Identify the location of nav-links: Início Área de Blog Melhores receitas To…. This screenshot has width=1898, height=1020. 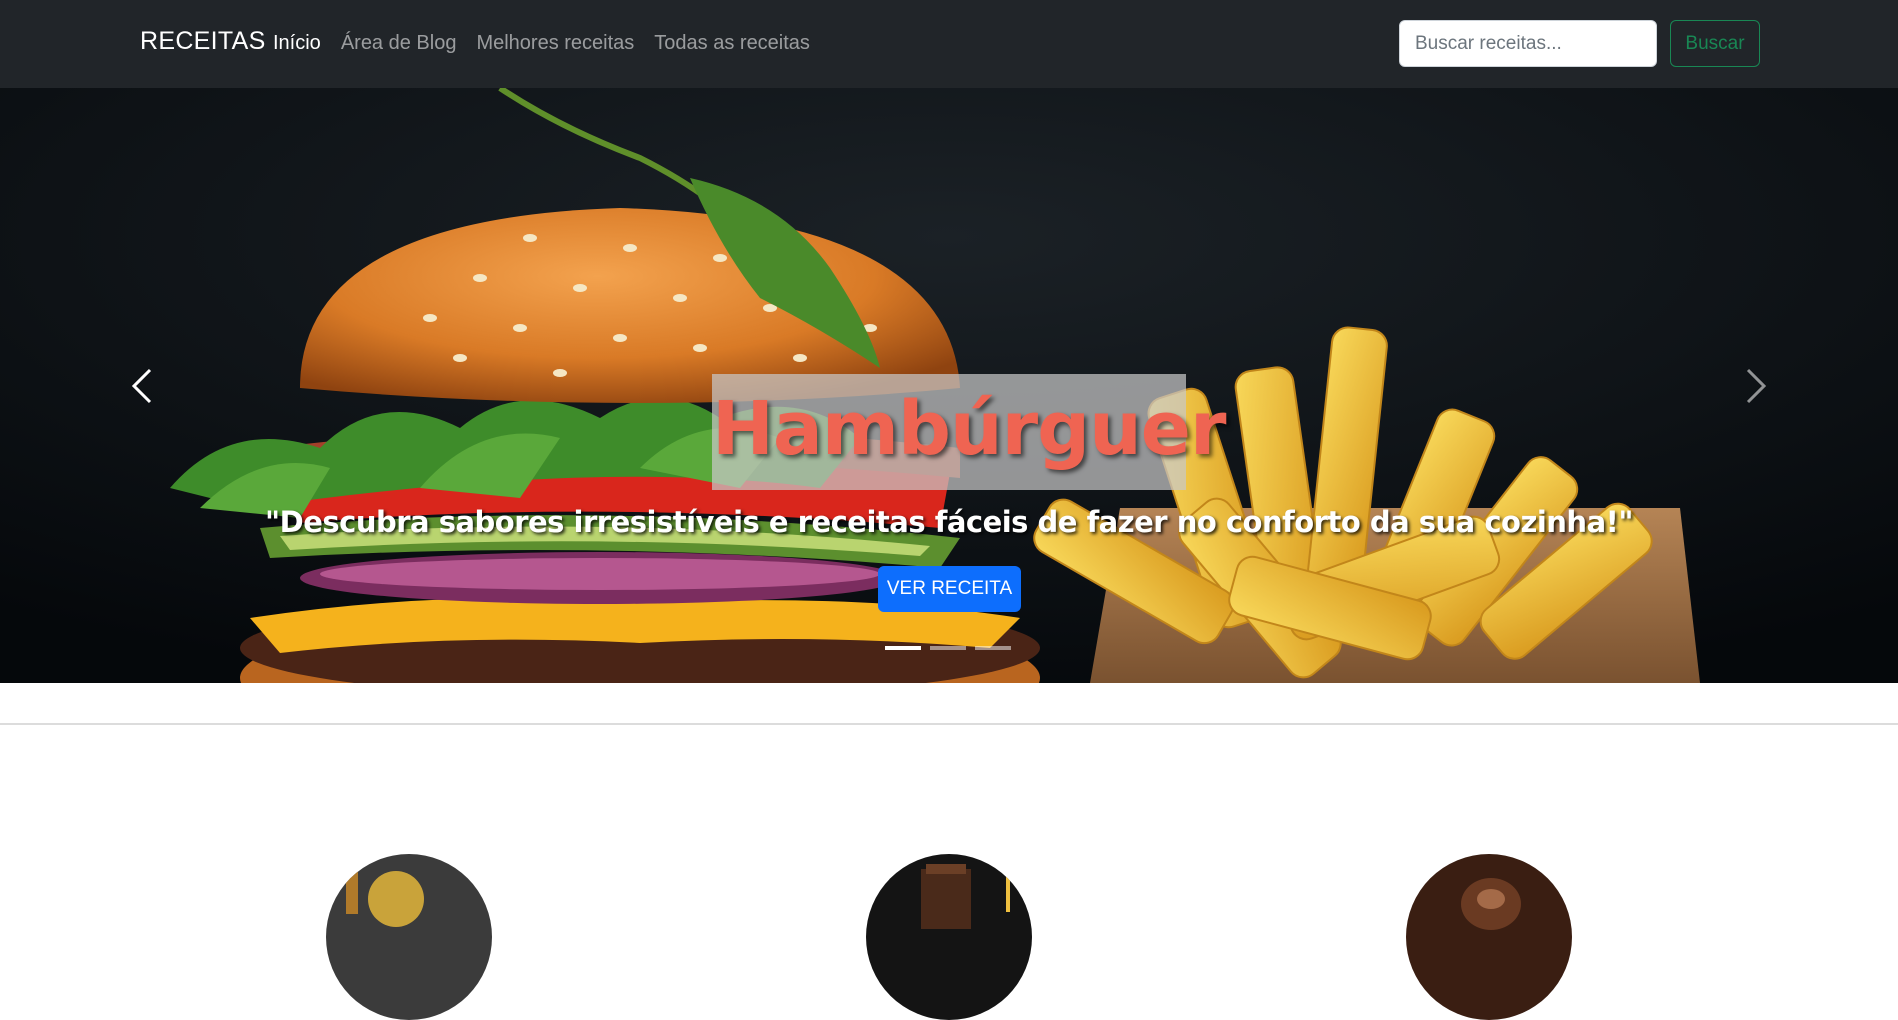
(541, 43).